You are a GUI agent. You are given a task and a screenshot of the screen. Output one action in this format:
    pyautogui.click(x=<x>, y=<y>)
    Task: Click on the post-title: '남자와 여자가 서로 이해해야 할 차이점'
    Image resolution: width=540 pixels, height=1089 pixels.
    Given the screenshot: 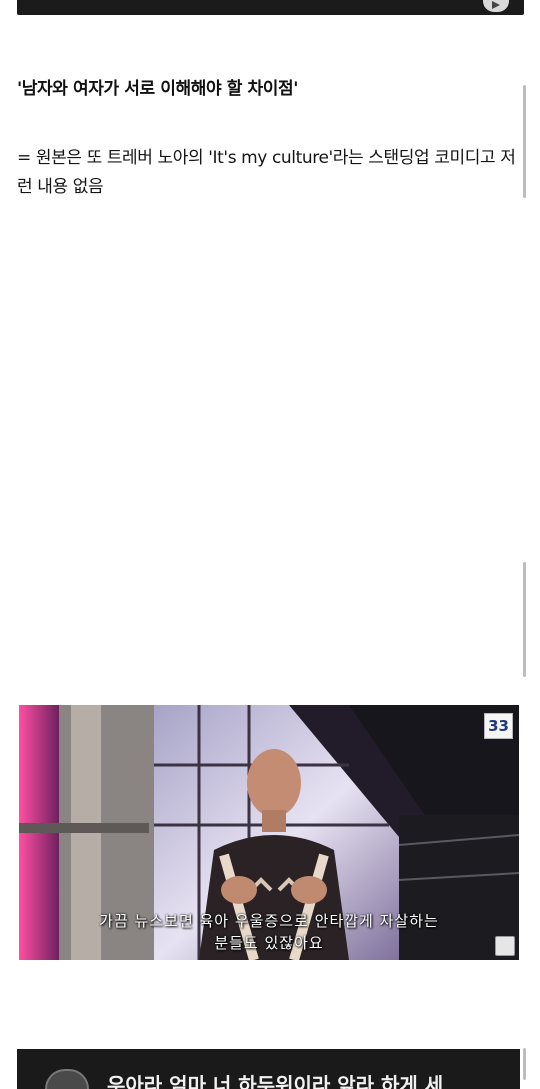 What is the action you would take?
    pyautogui.click(x=158, y=89)
    